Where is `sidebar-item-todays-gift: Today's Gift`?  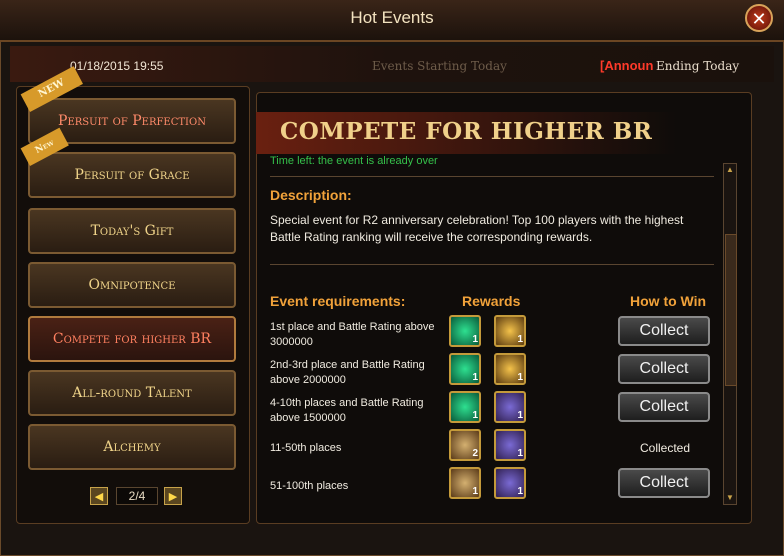 sidebar-item-todays-gift: Today's Gift is located at coordinates (132, 231).